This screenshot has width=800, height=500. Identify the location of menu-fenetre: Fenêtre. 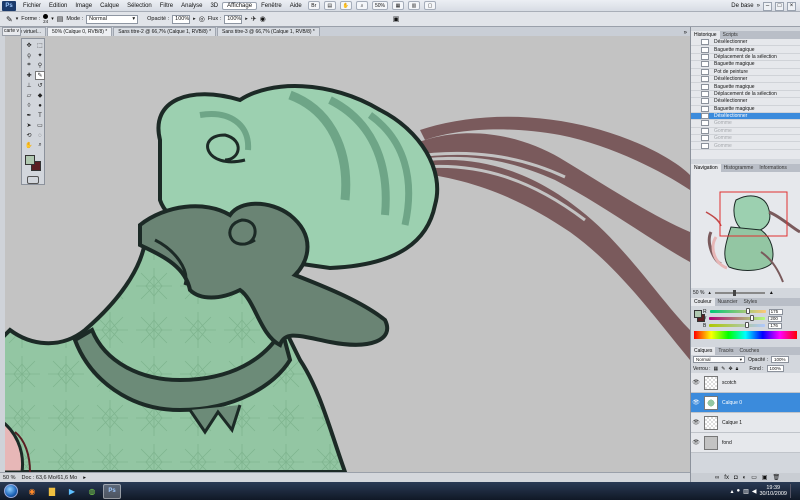
(271, 6).